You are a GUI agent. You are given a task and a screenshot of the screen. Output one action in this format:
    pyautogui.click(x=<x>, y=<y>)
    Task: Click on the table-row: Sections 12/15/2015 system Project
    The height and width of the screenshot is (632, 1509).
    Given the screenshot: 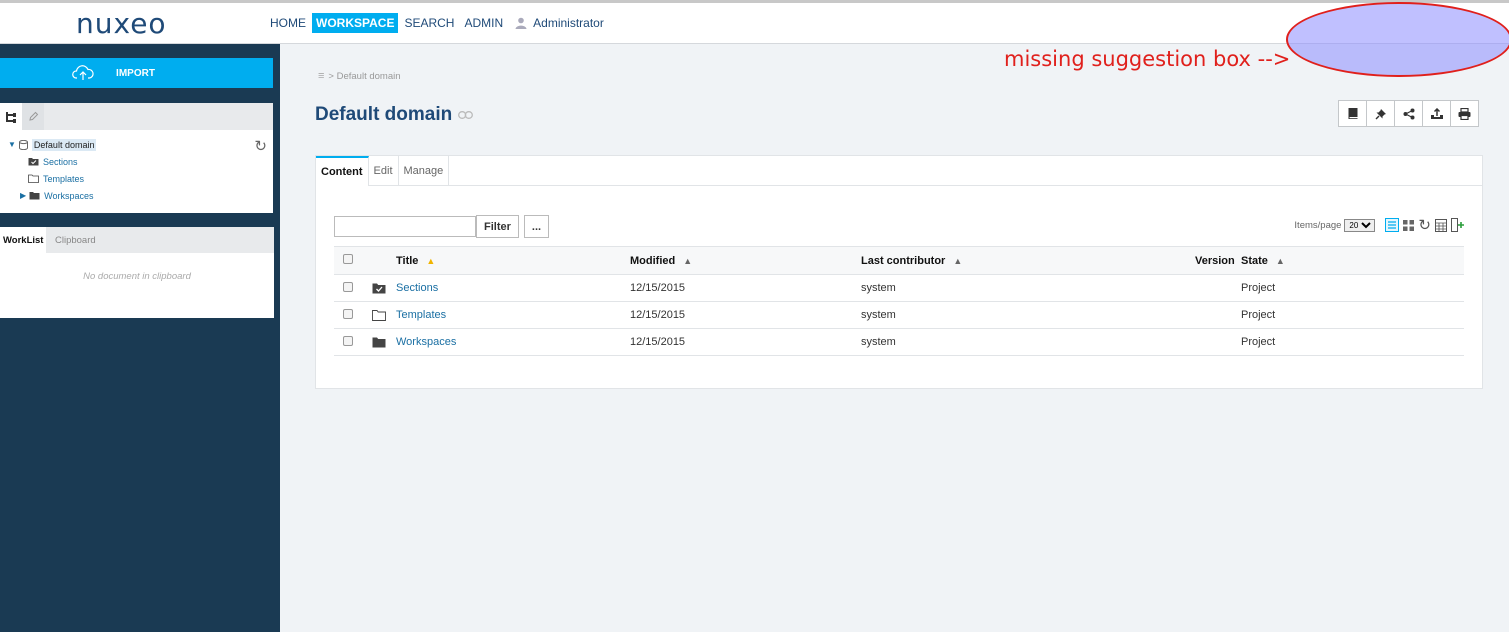 What is the action you would take?
    pyautogui.click(x=899, y=288)
    